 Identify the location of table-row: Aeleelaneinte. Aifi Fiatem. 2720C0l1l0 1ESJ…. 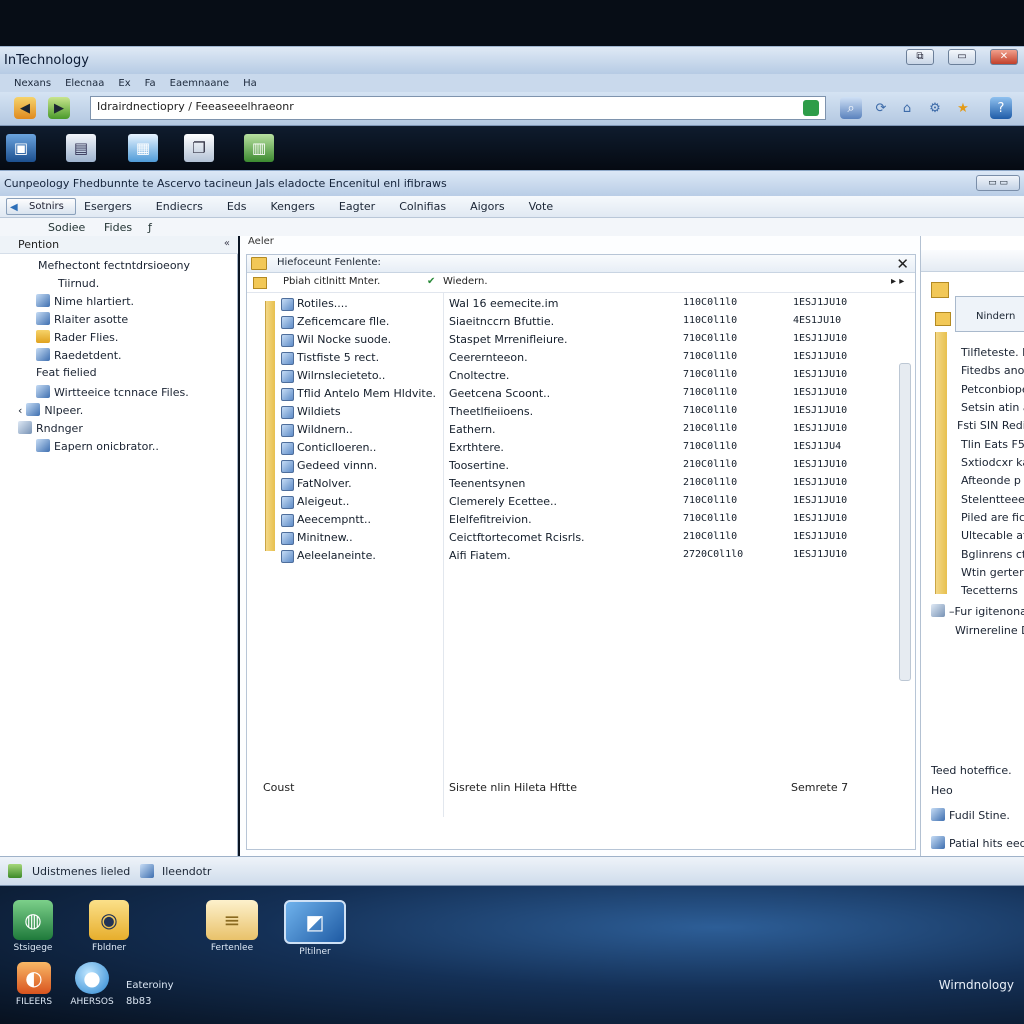
(577, 558).